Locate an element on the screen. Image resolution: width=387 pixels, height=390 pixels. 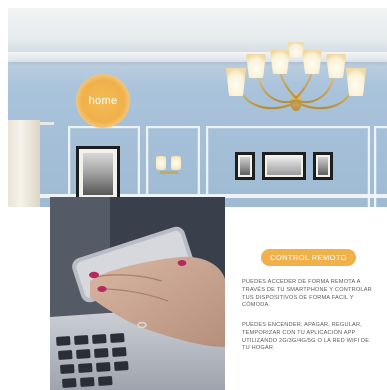
curtain is located at coordinates (24, 163).